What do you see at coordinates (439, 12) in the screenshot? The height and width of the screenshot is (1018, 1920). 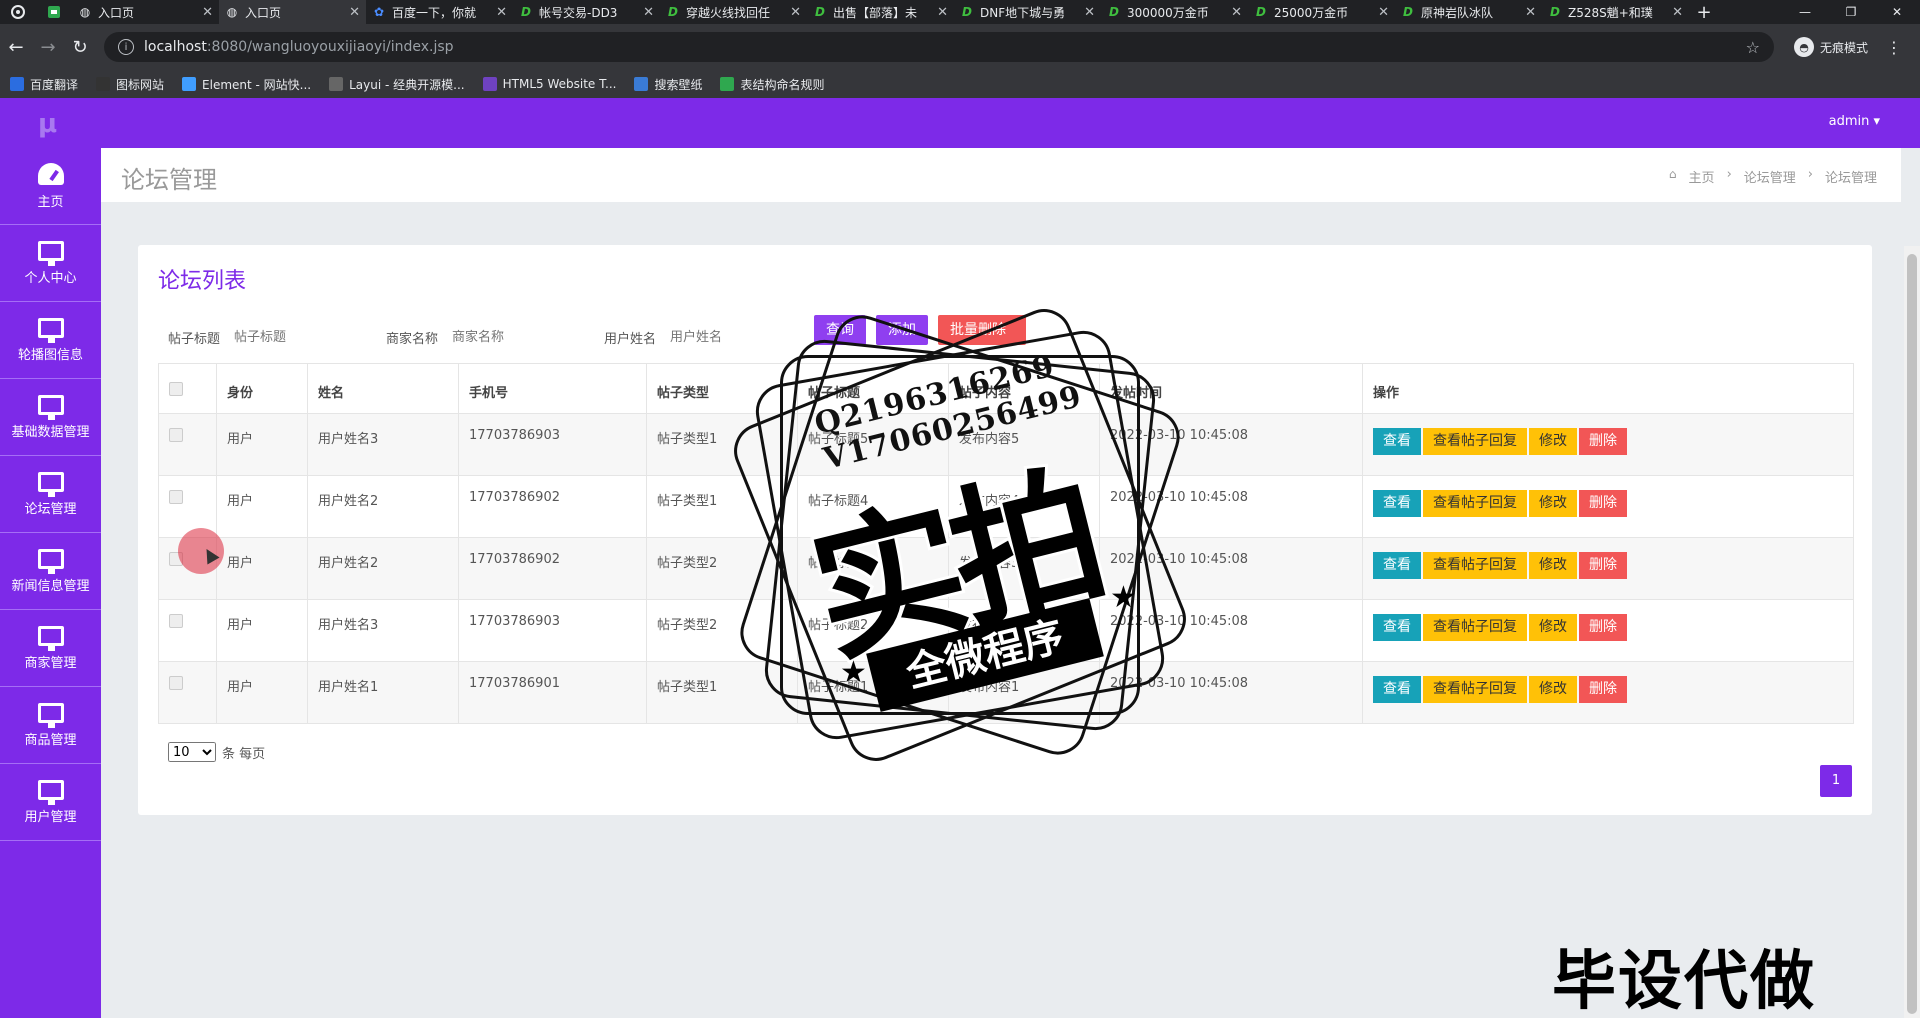 I see `browser-tab: ✿ 百度一下，你就 ✕` at bounding box center [439, 12].